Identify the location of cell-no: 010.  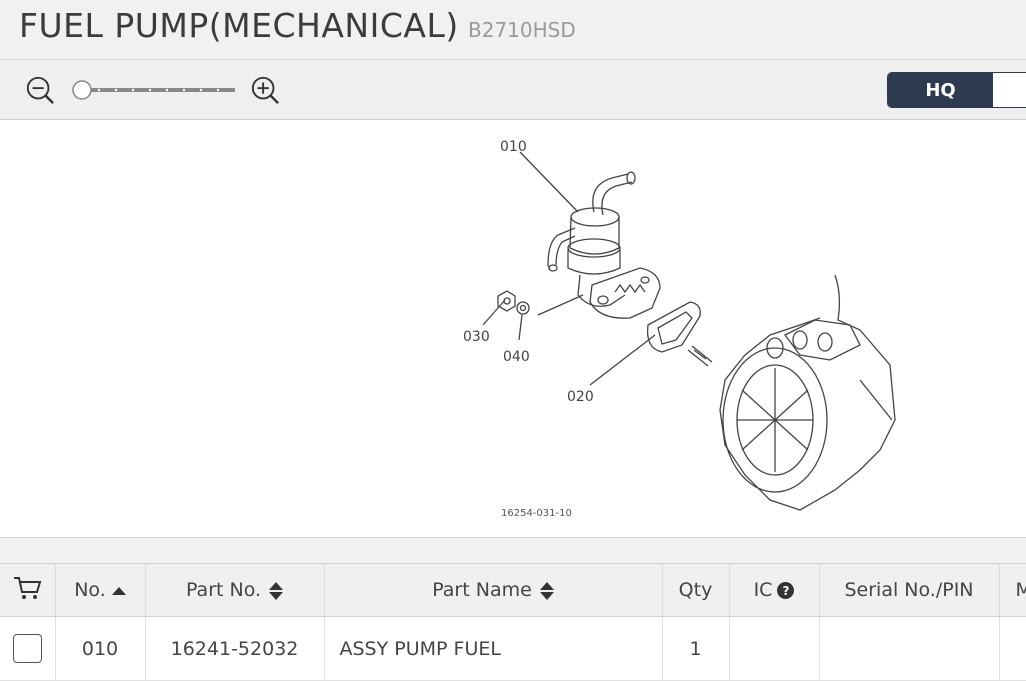
(100, 648).